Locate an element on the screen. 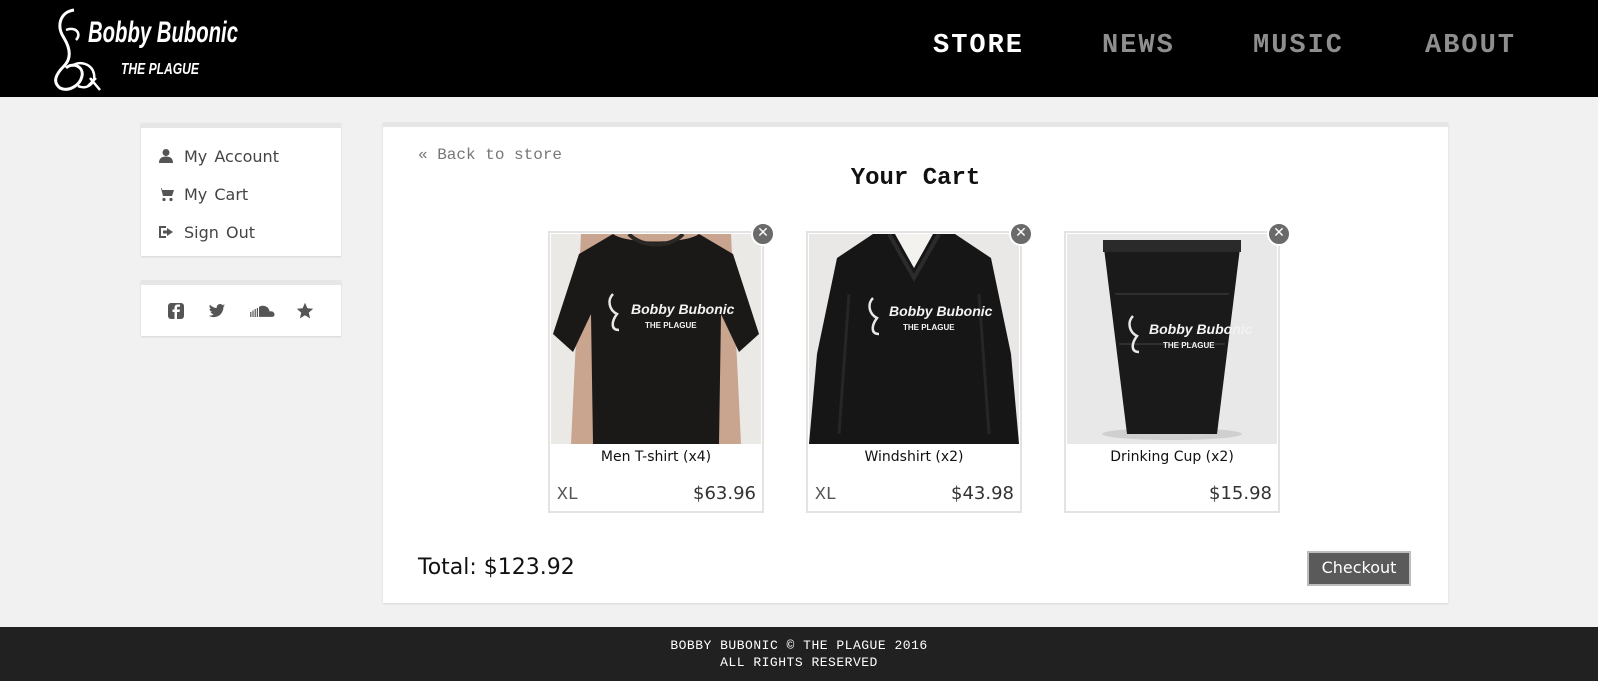  account-menu: My Account My Cart Sign Out is located at coordinates (241, 189).